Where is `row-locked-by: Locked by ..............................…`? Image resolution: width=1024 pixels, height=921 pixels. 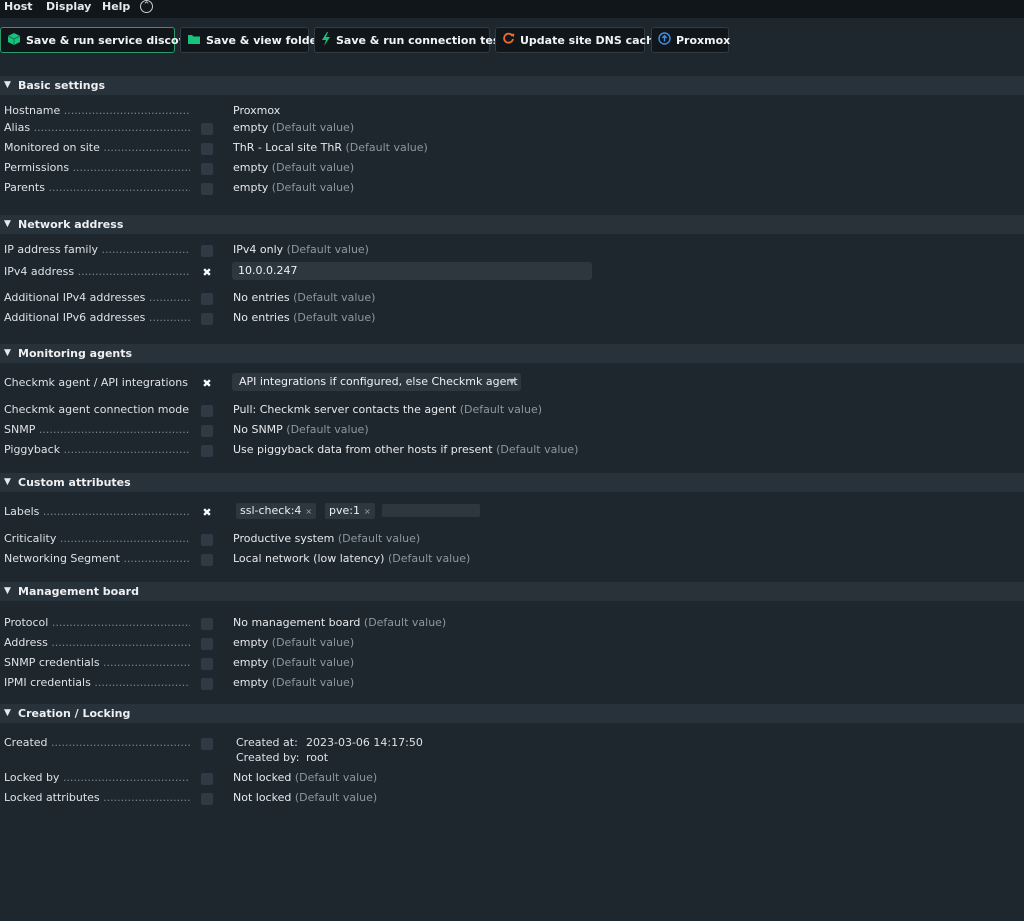 row-locked-by: Locked by ..............................… is located at coordinates (191, 778).